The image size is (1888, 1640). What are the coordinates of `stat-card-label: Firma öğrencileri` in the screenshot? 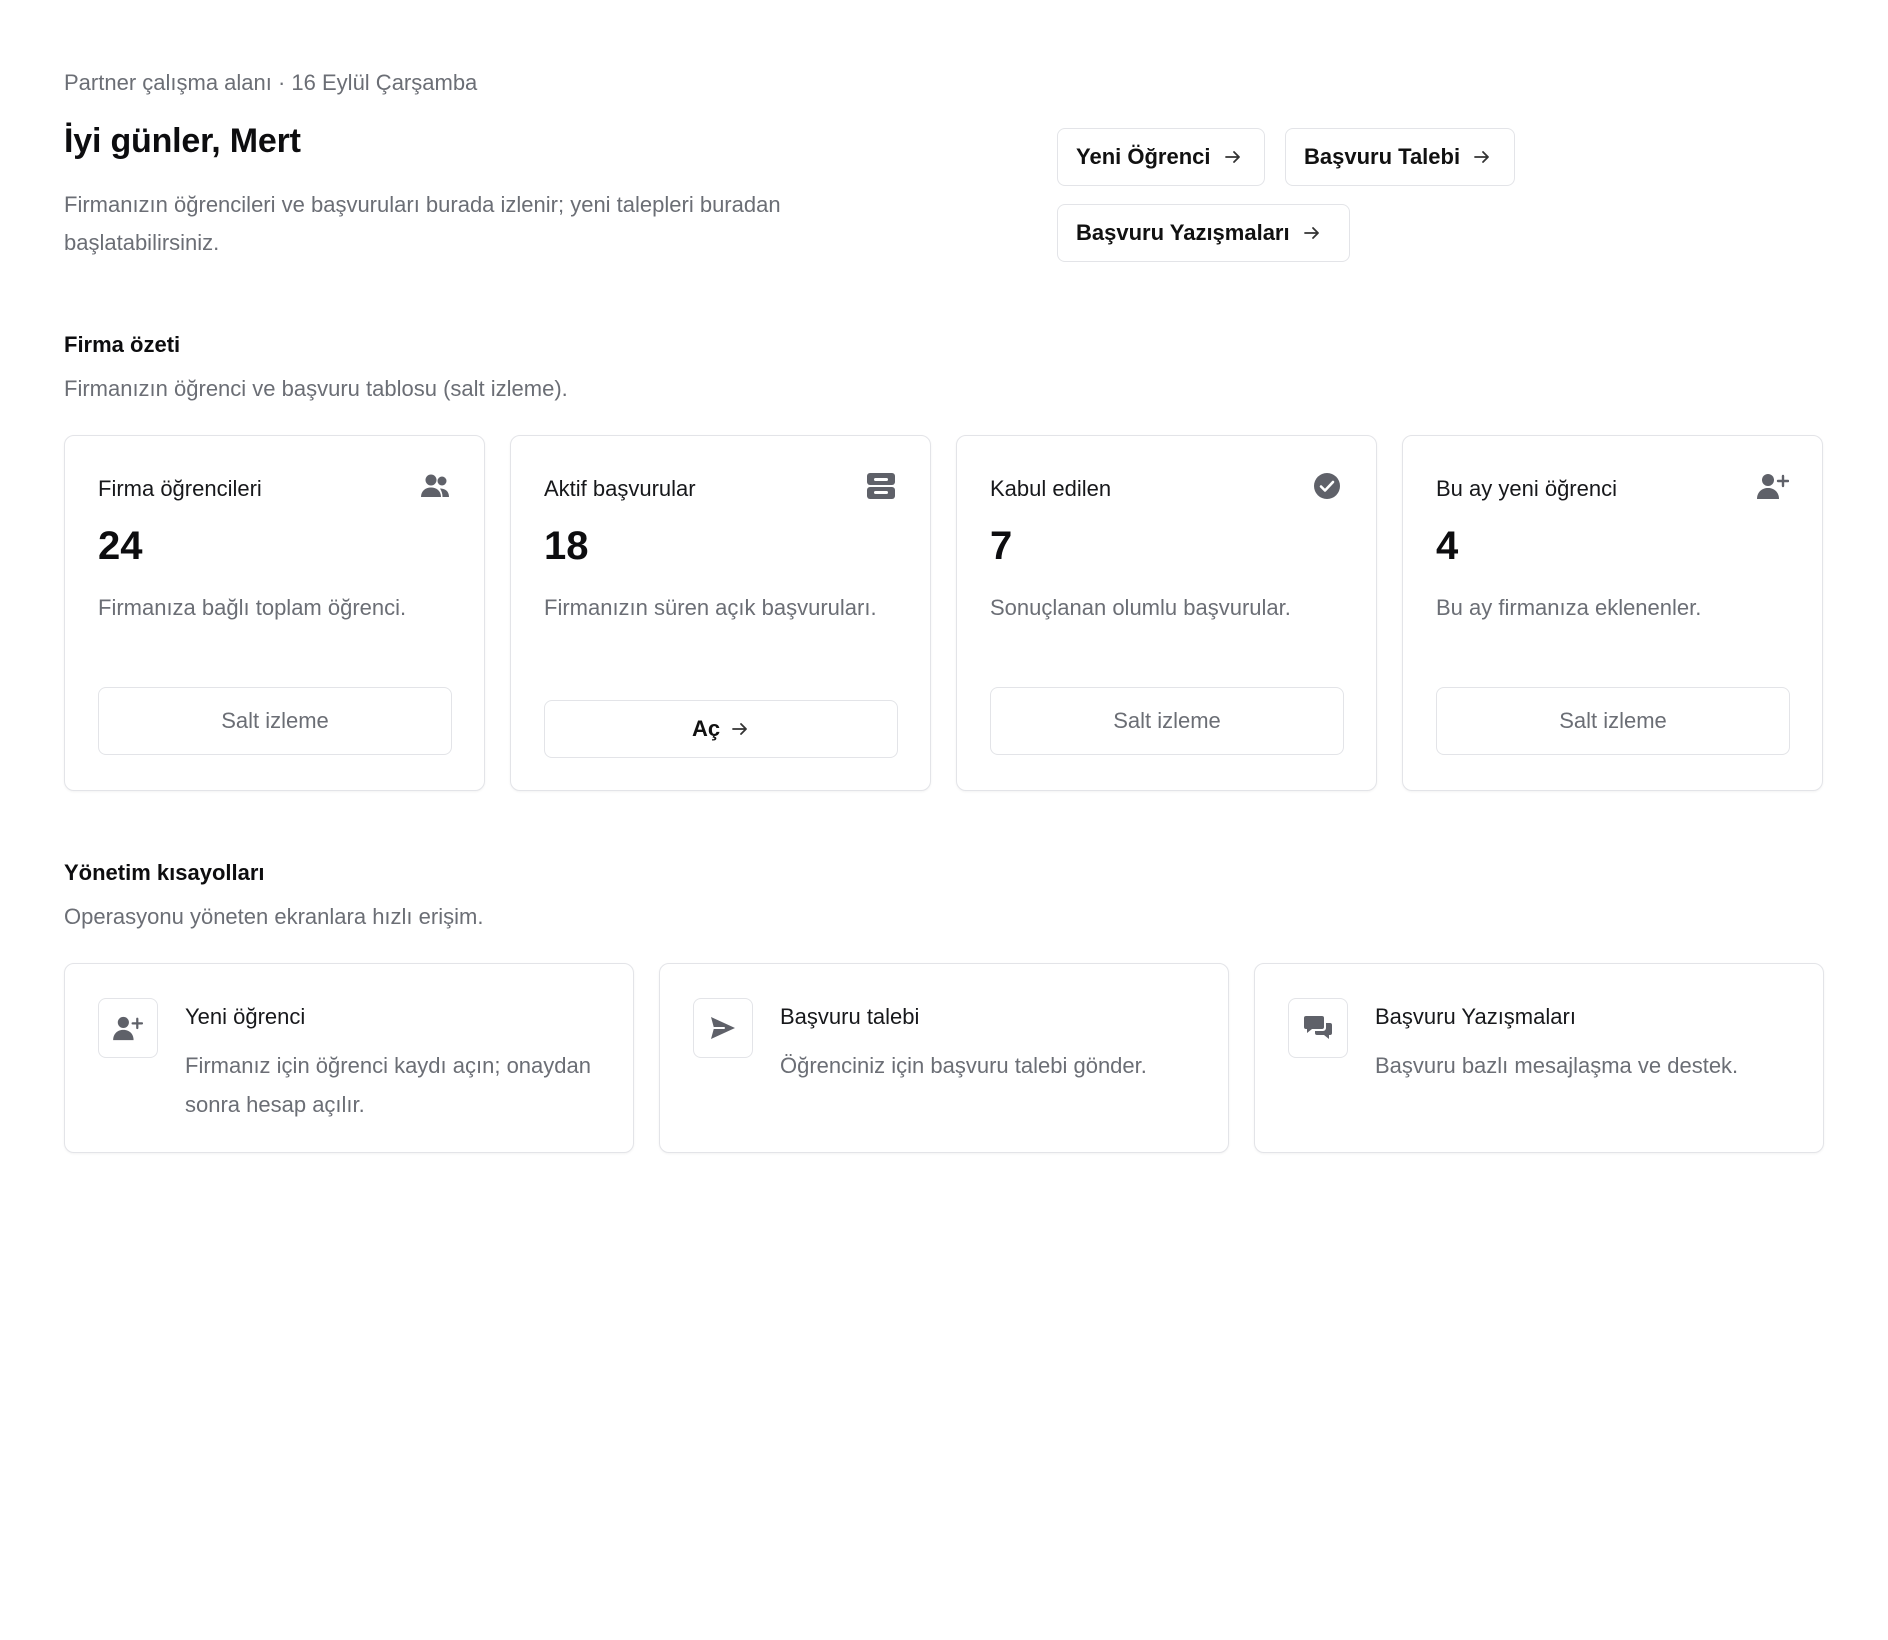 It's located at (180, 488).